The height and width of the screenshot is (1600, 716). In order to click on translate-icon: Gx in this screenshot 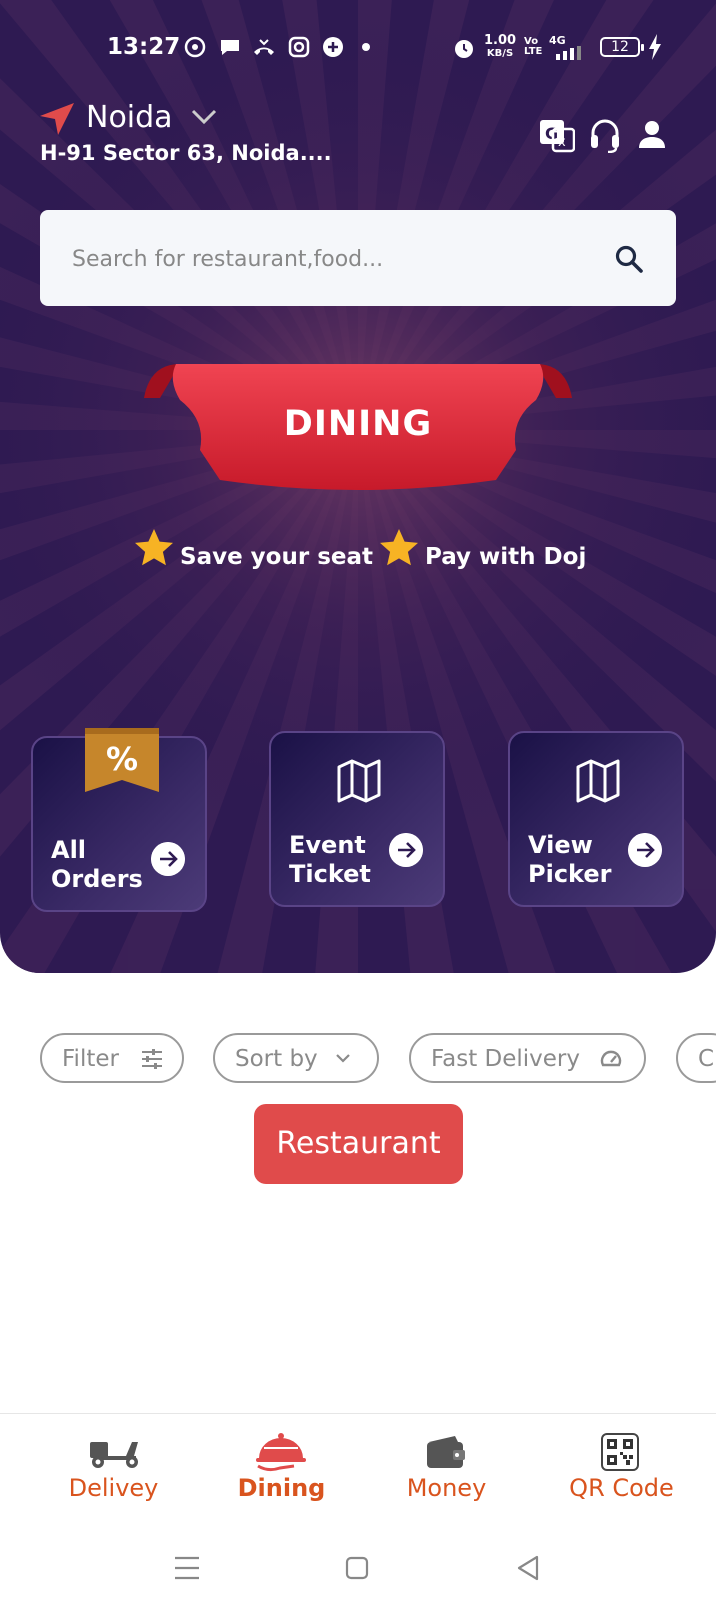, I will do `click(557, 135)`.